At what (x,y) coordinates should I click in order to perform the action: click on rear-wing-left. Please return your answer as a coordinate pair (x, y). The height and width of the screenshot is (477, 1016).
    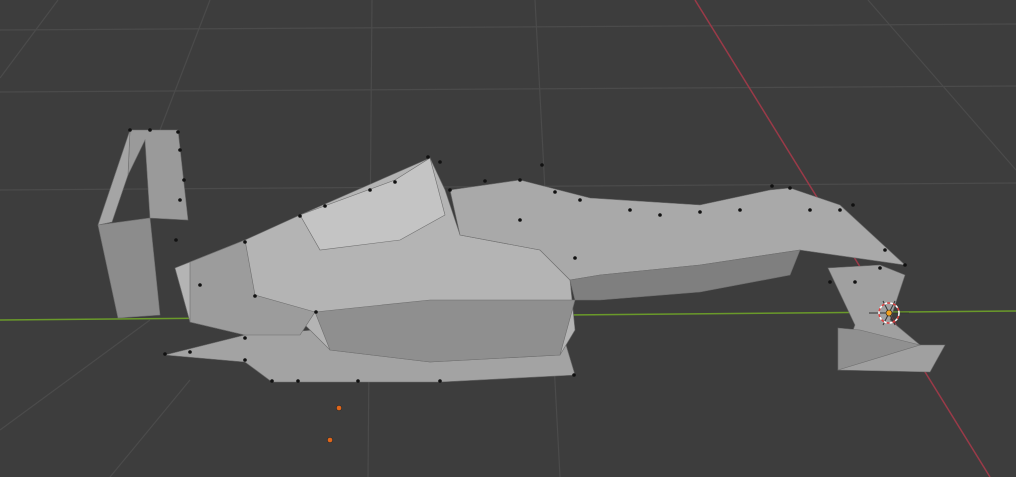
    Looking at the image, I should click on (114, 177).